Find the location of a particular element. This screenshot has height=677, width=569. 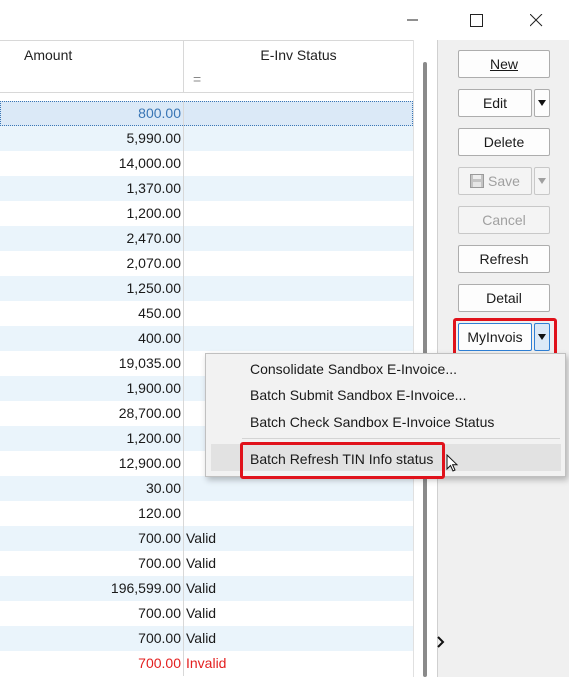

maximize-button is located at coordinates (476, 20).